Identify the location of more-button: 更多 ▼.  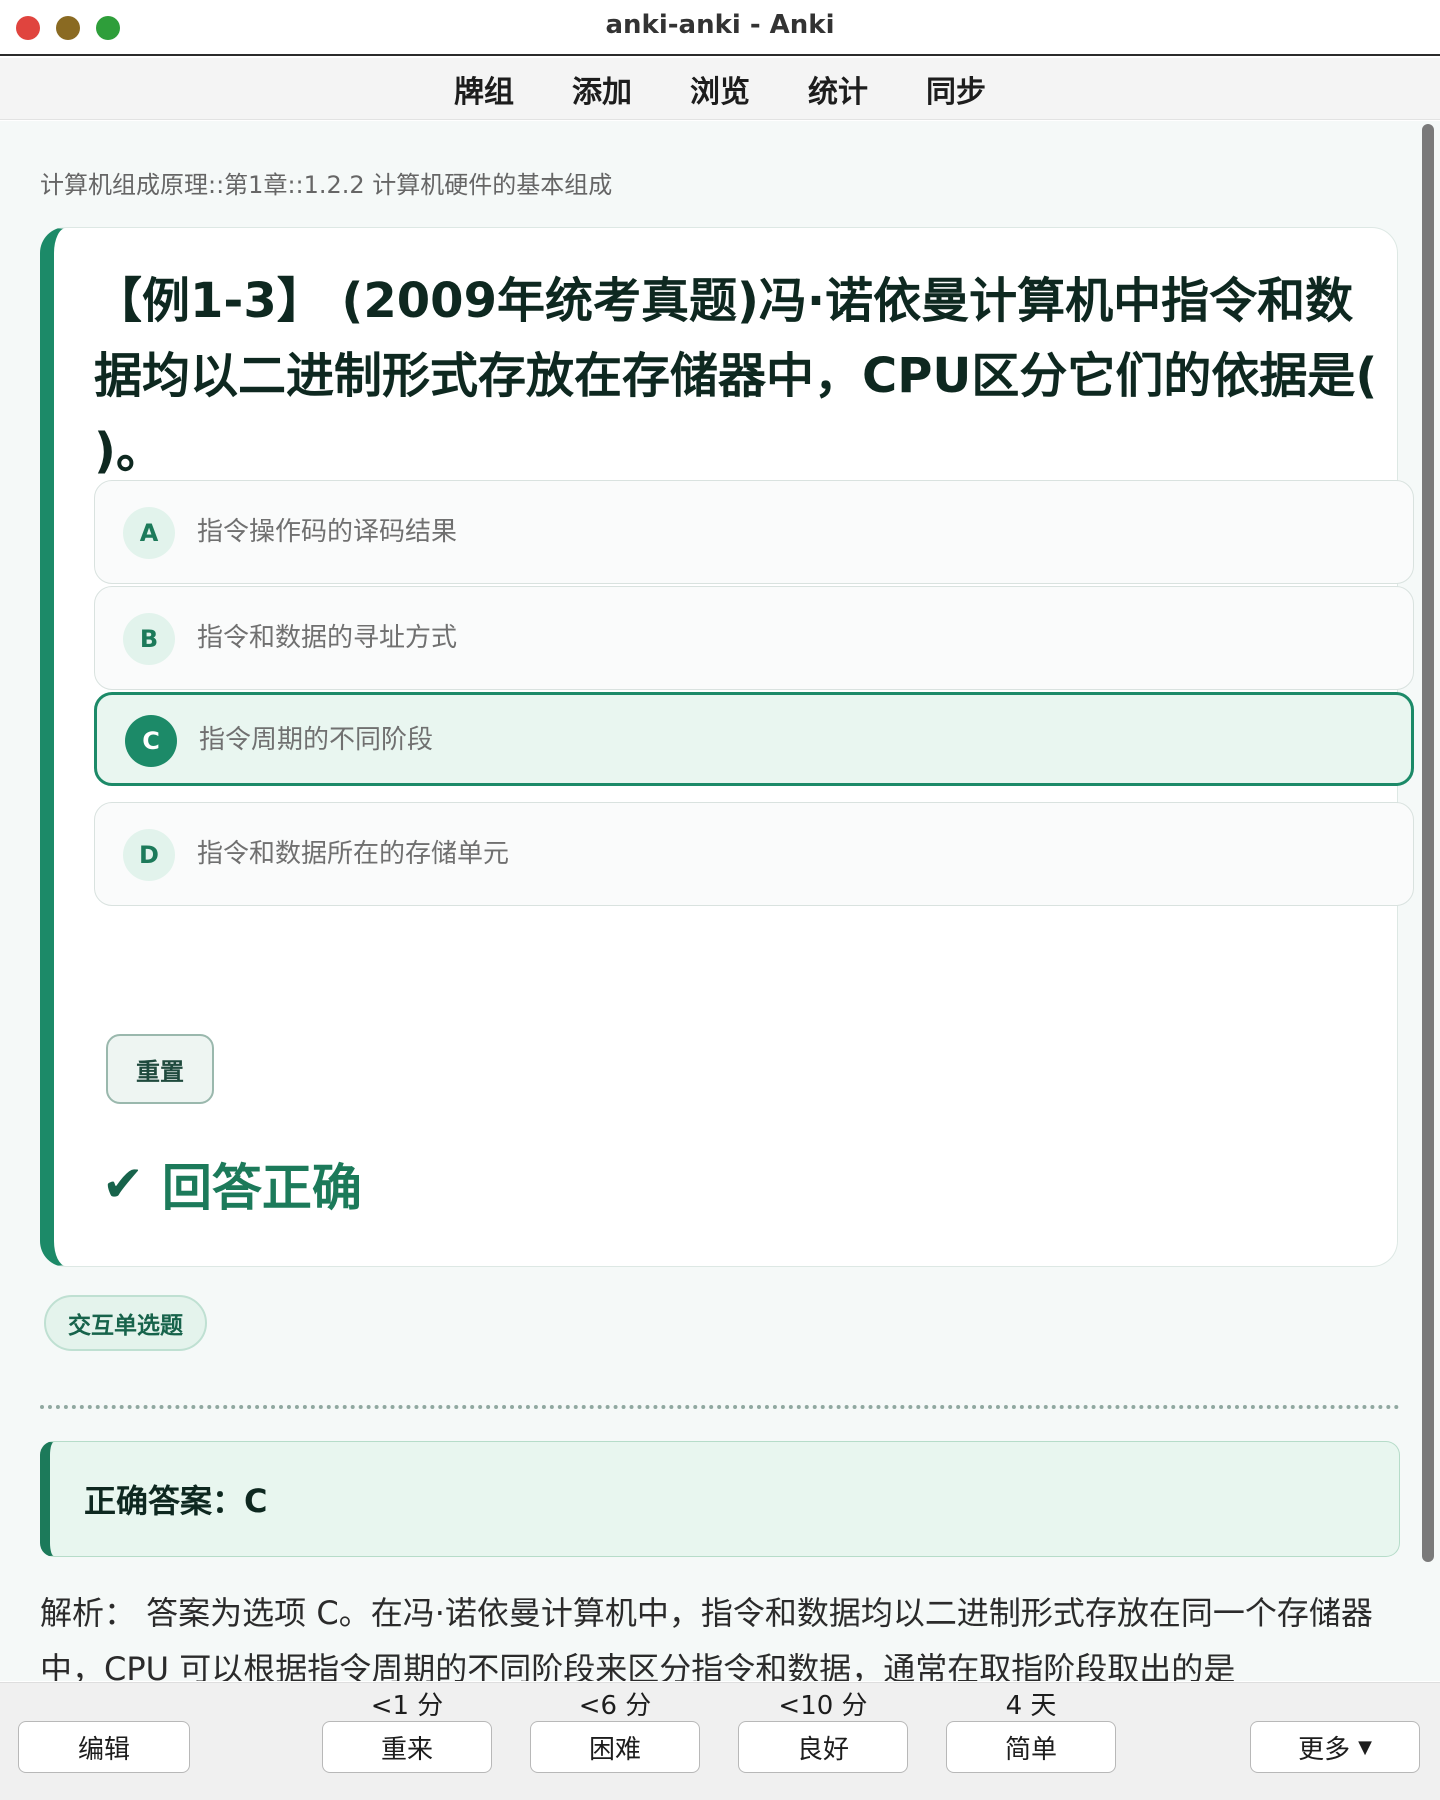
(1335, 1747).